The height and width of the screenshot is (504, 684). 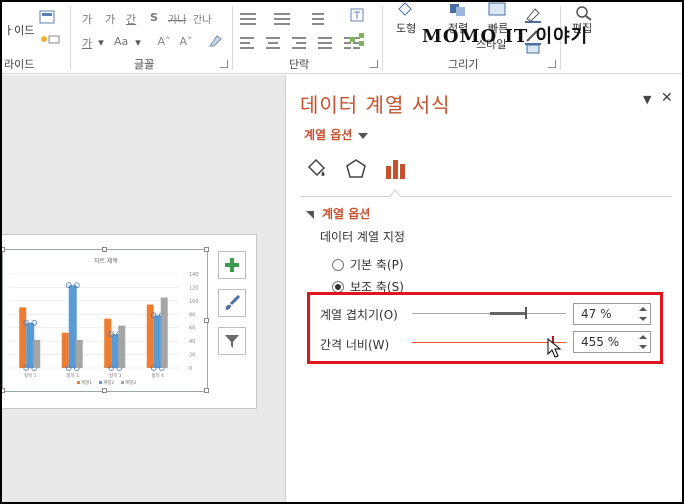 What do you see at coordinates (177, 18) in the screenshot?
I see `font-strike-button: 가나` at bounding box center [177, 18].